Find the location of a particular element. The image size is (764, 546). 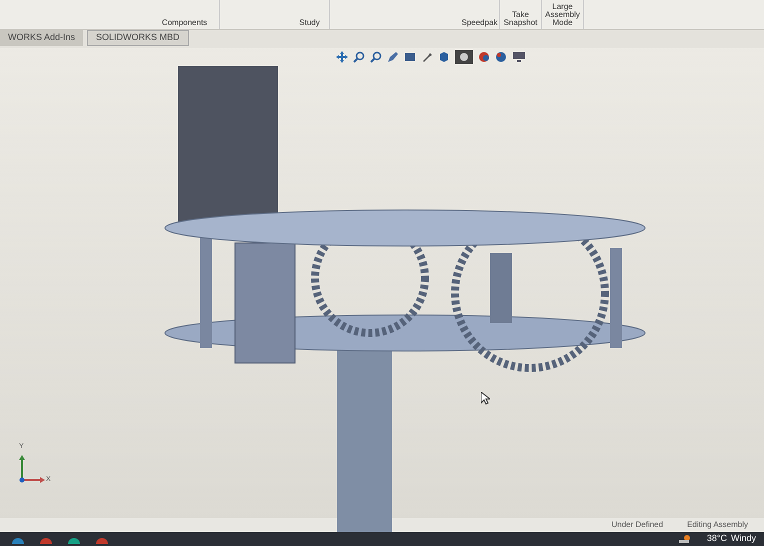

monitor-icon is located at coordinates (519, 57).